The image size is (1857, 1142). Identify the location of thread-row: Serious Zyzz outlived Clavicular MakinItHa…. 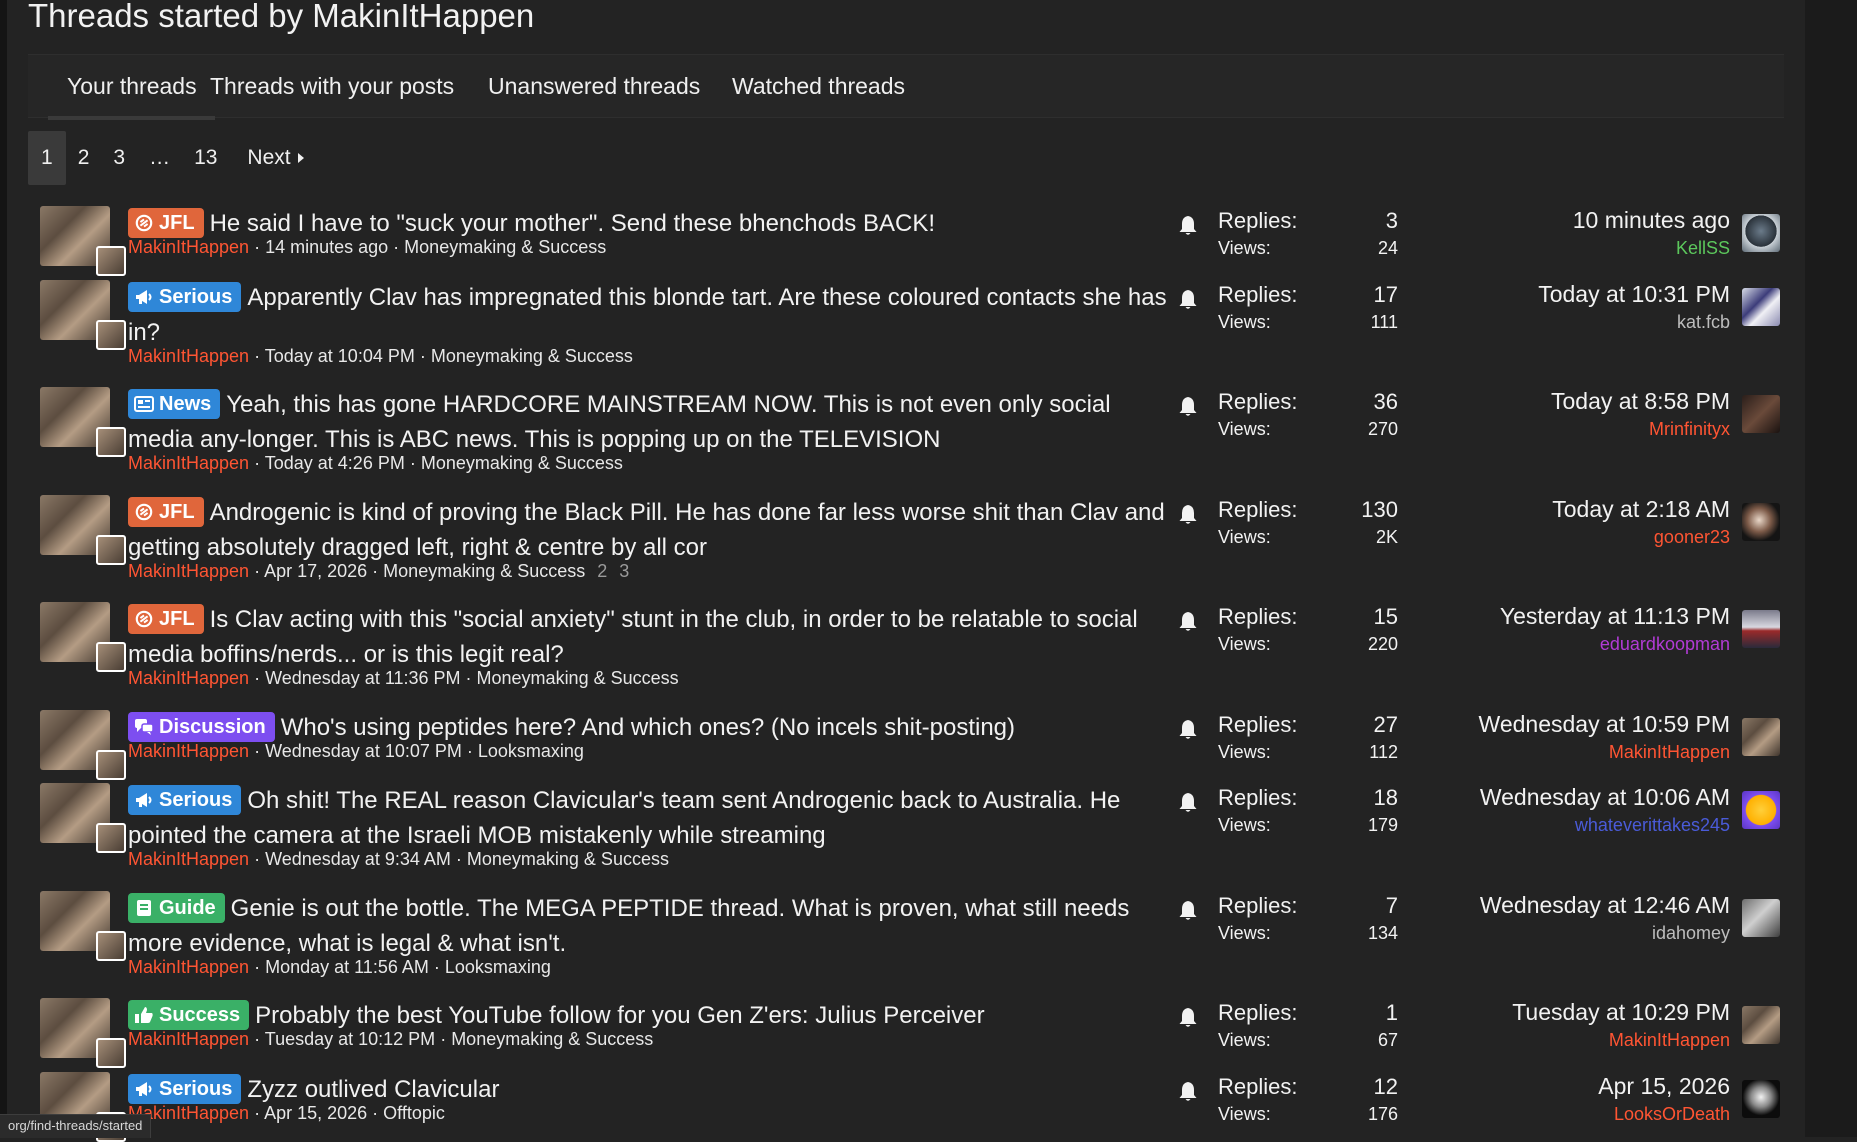
(908, 1102).